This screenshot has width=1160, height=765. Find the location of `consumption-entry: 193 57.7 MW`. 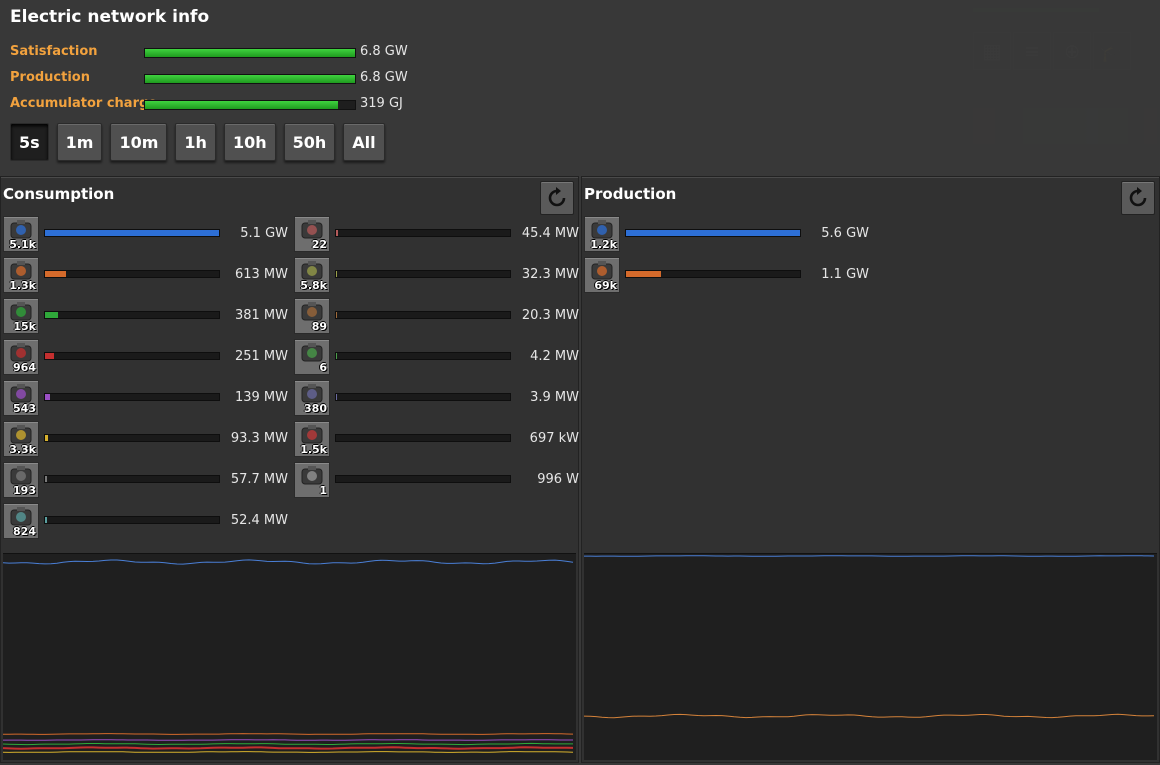

consumption-entry: 193 57.7 MW is located at coordinates (145, 480).